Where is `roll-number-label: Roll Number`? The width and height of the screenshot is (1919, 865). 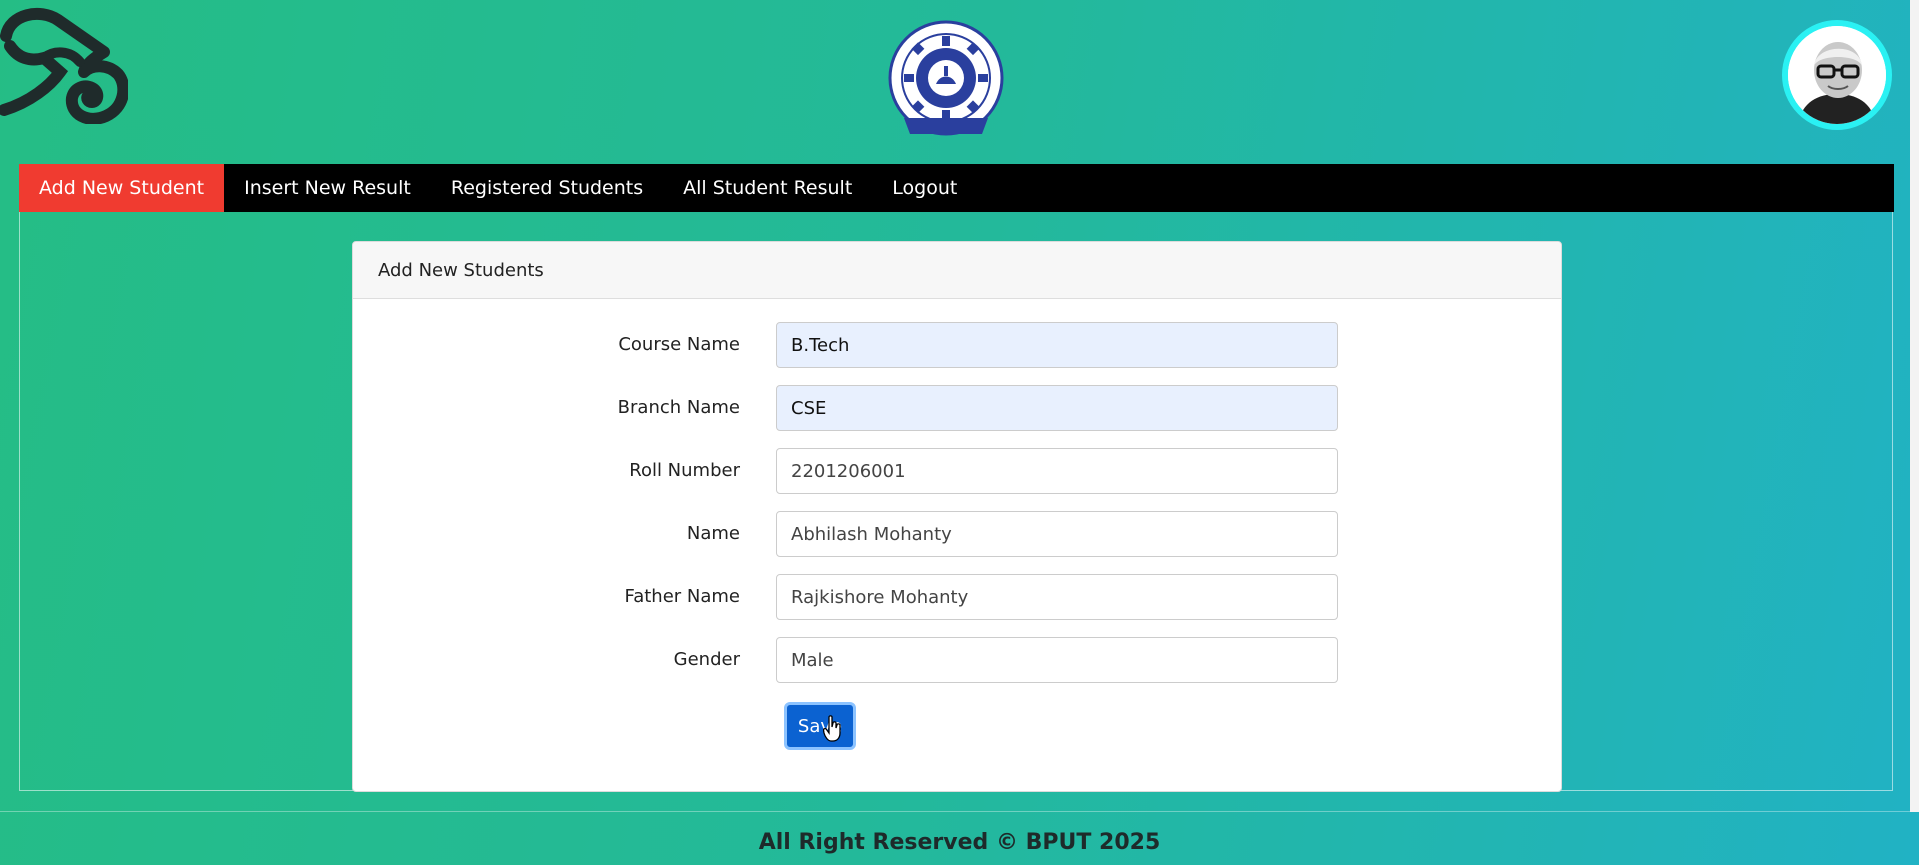 roll-number-label: Roll Number is located at coordinates (684, 470).